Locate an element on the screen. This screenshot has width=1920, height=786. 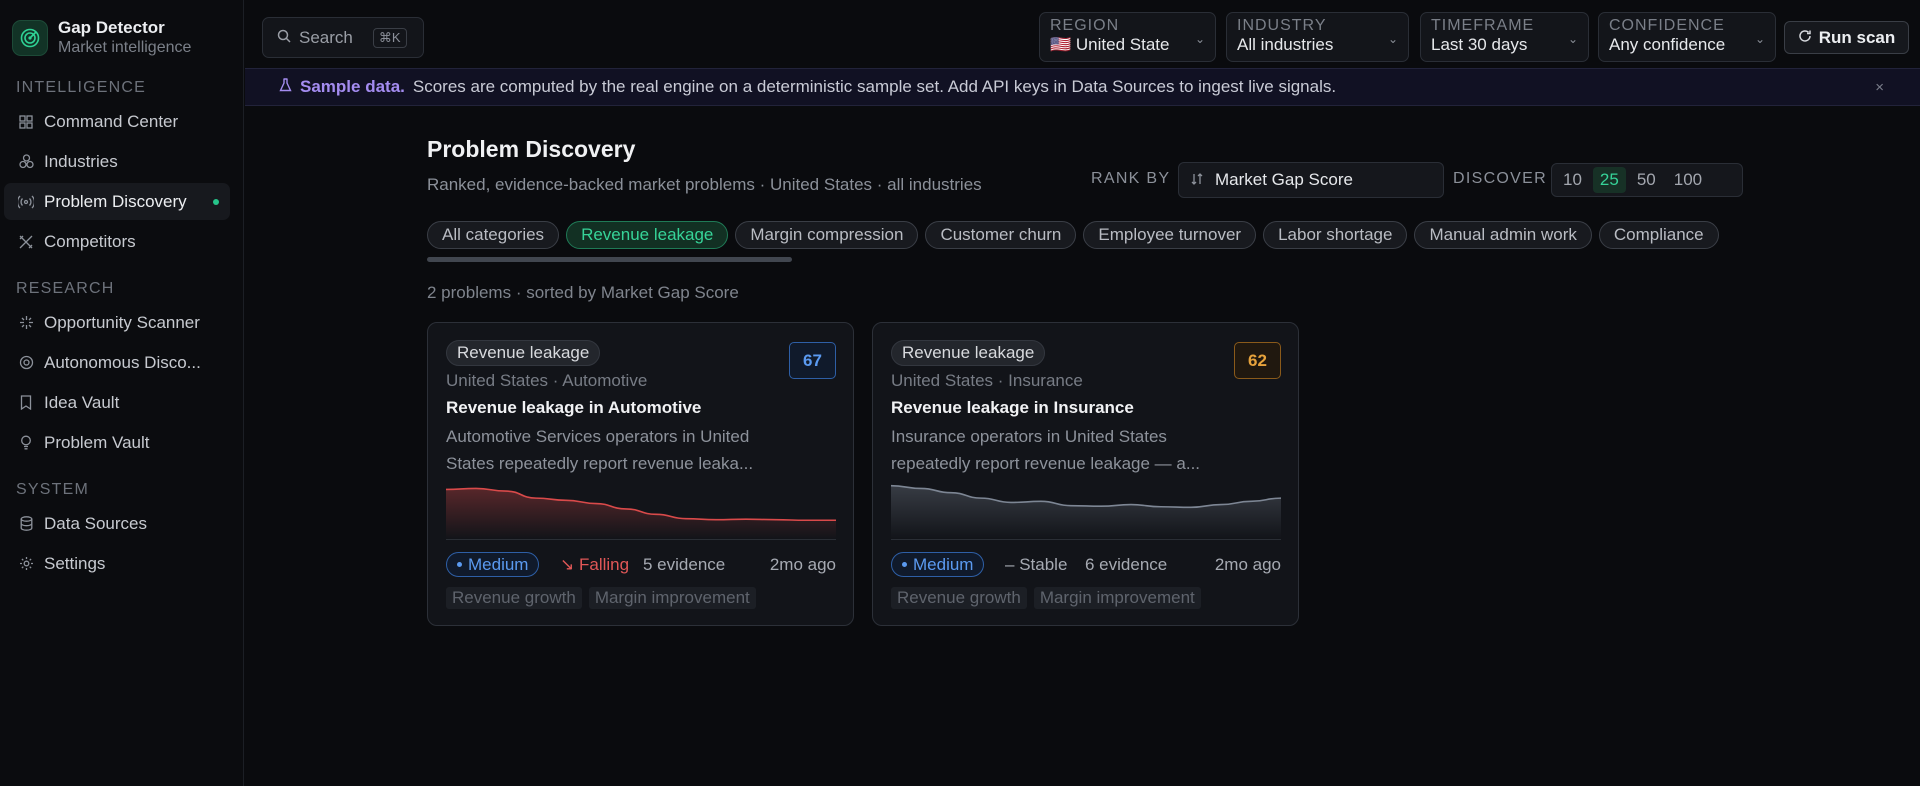
run-scan-label: Run scan is located at coordinates (1857, 37).